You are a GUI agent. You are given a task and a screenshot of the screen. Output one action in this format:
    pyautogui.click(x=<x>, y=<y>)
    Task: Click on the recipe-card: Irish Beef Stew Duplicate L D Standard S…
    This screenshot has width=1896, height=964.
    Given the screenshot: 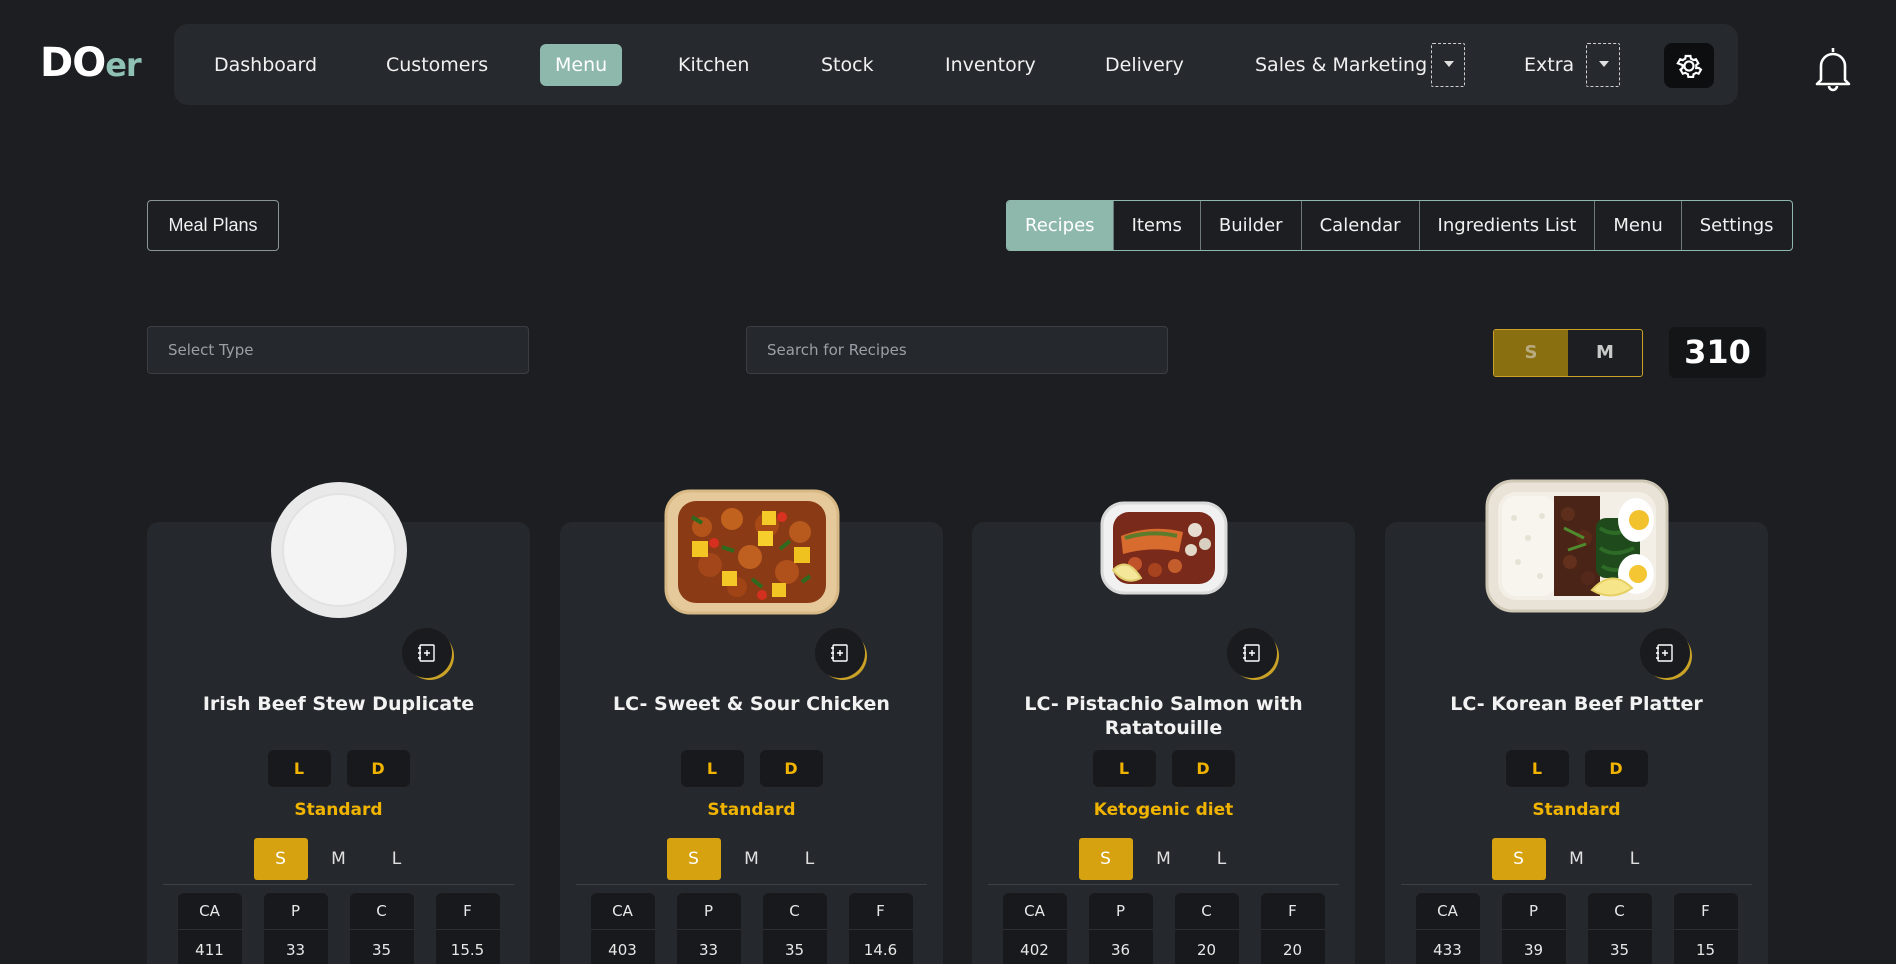 What is the action you would take?
    pyautogui.click(x=338, y=723)
    